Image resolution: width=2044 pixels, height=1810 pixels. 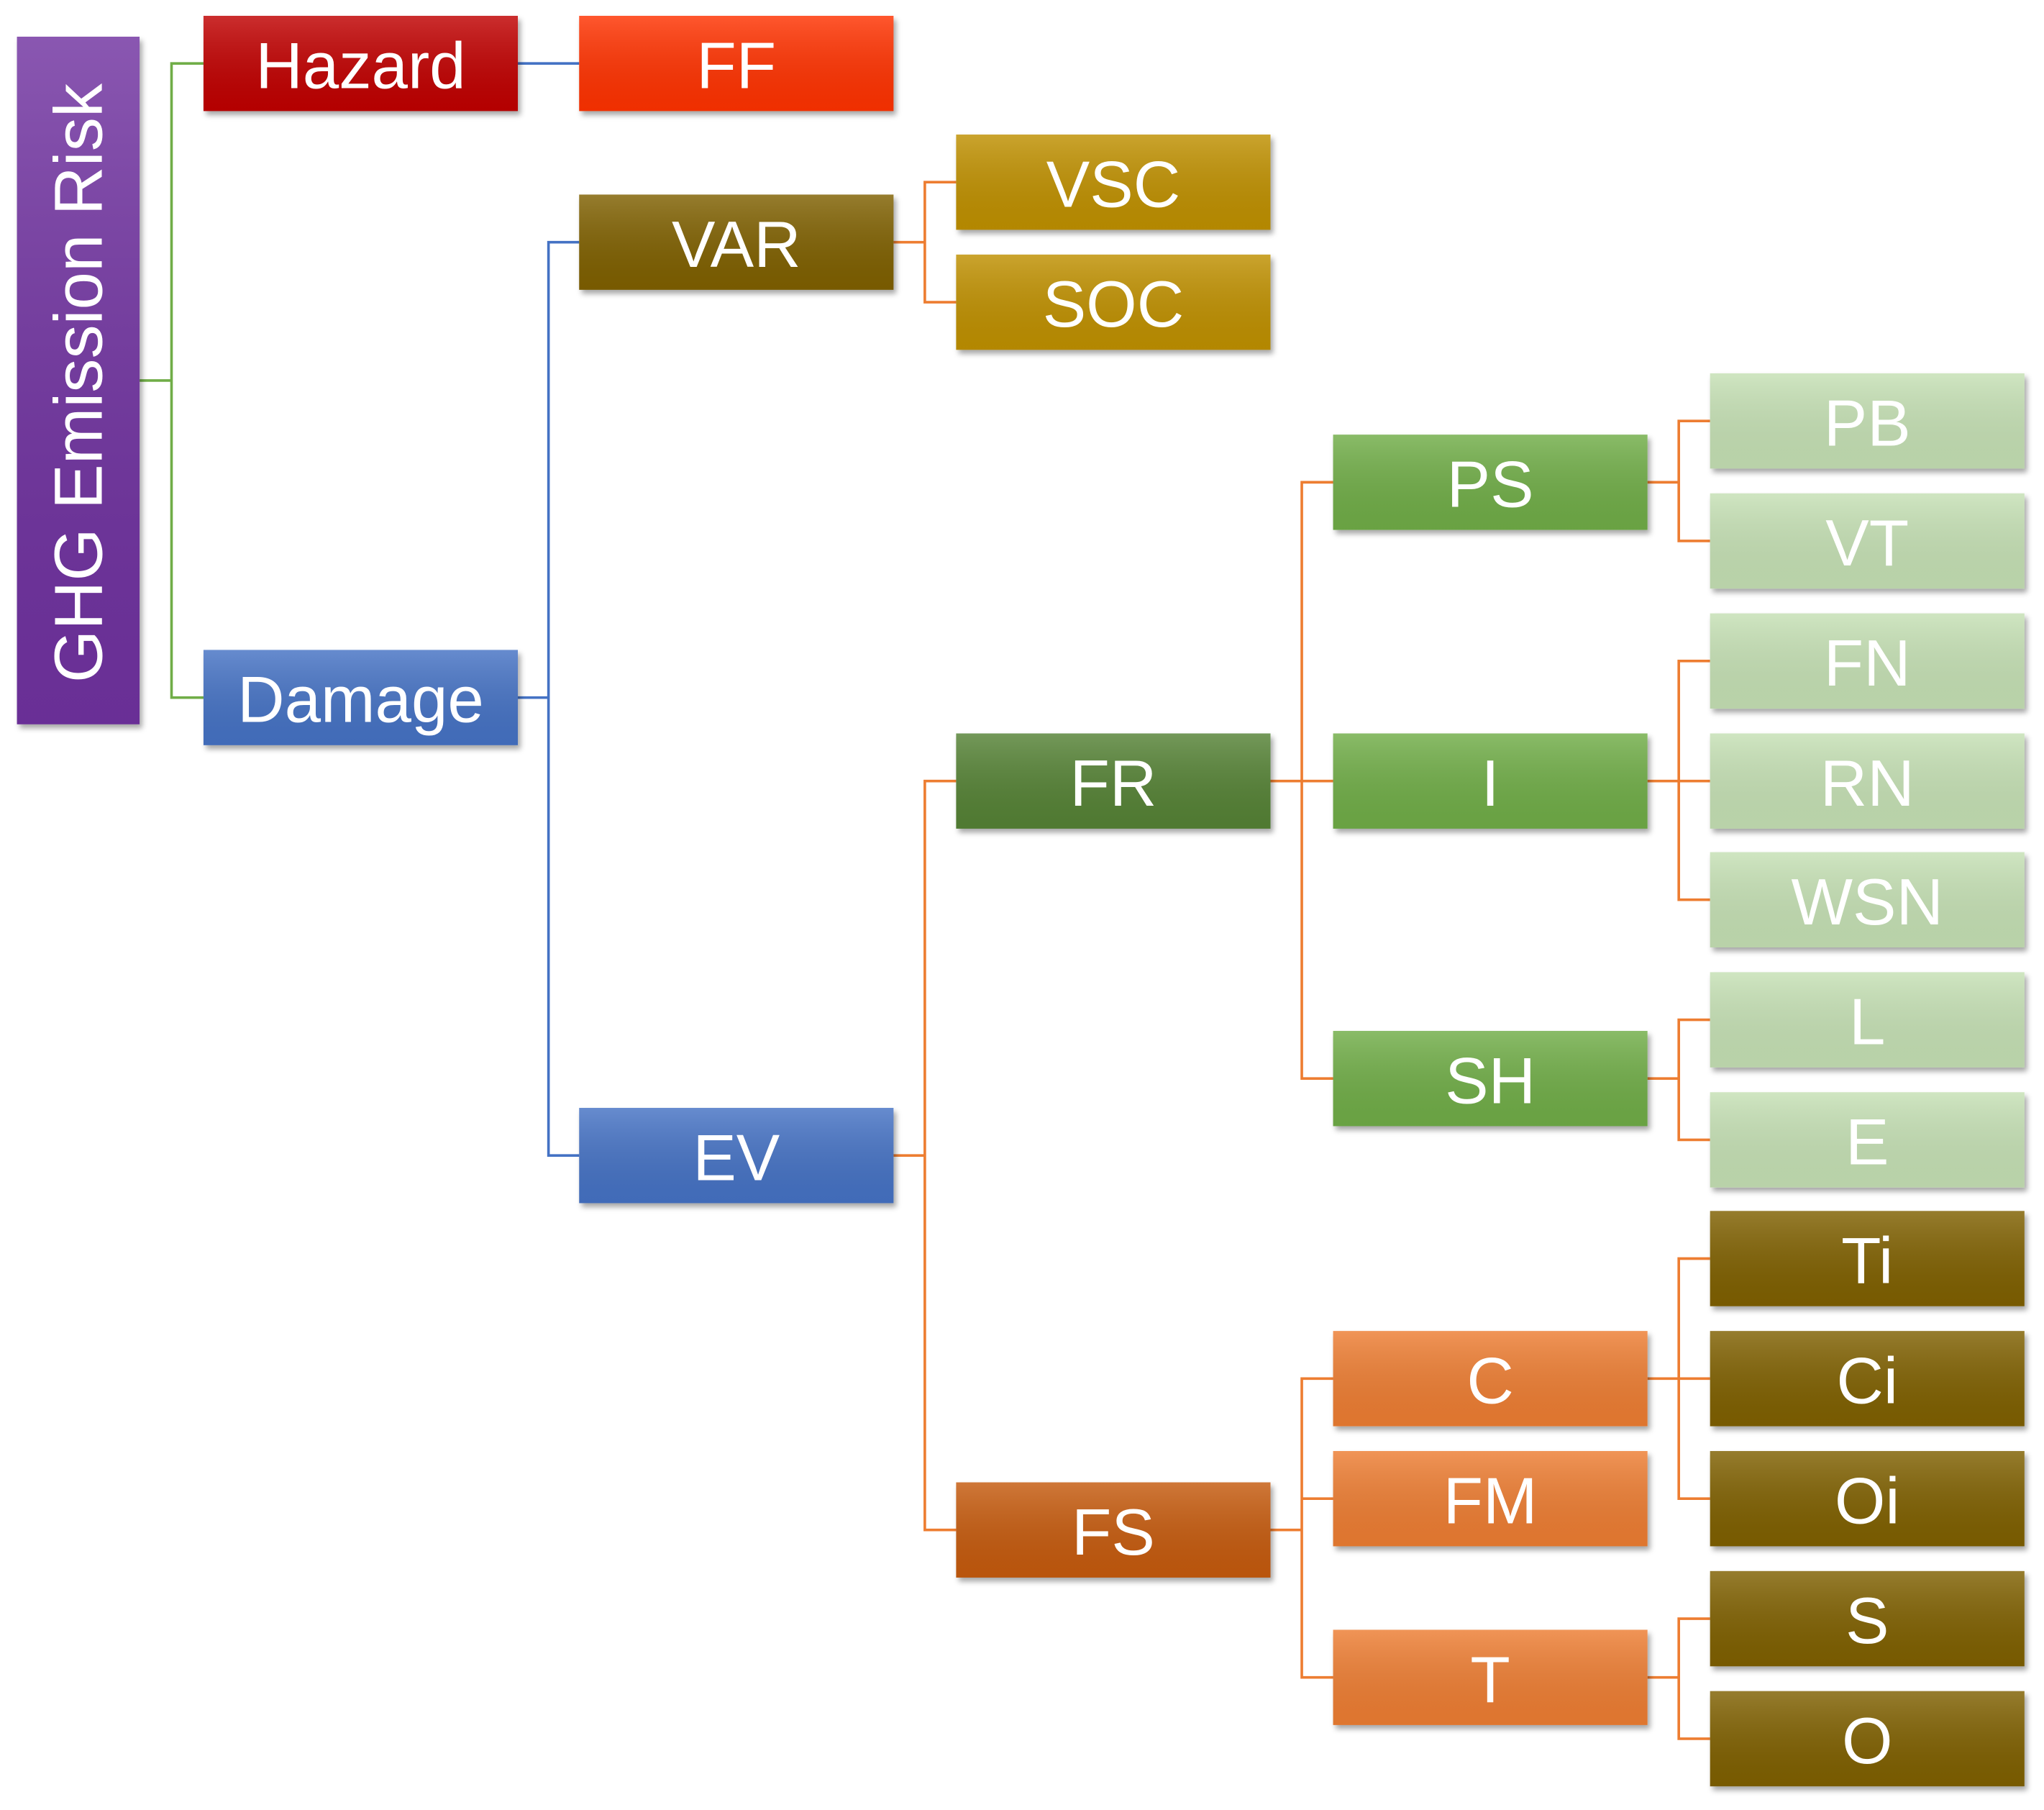 I want to click on node-c: C, so click(x=1490, y=1379).